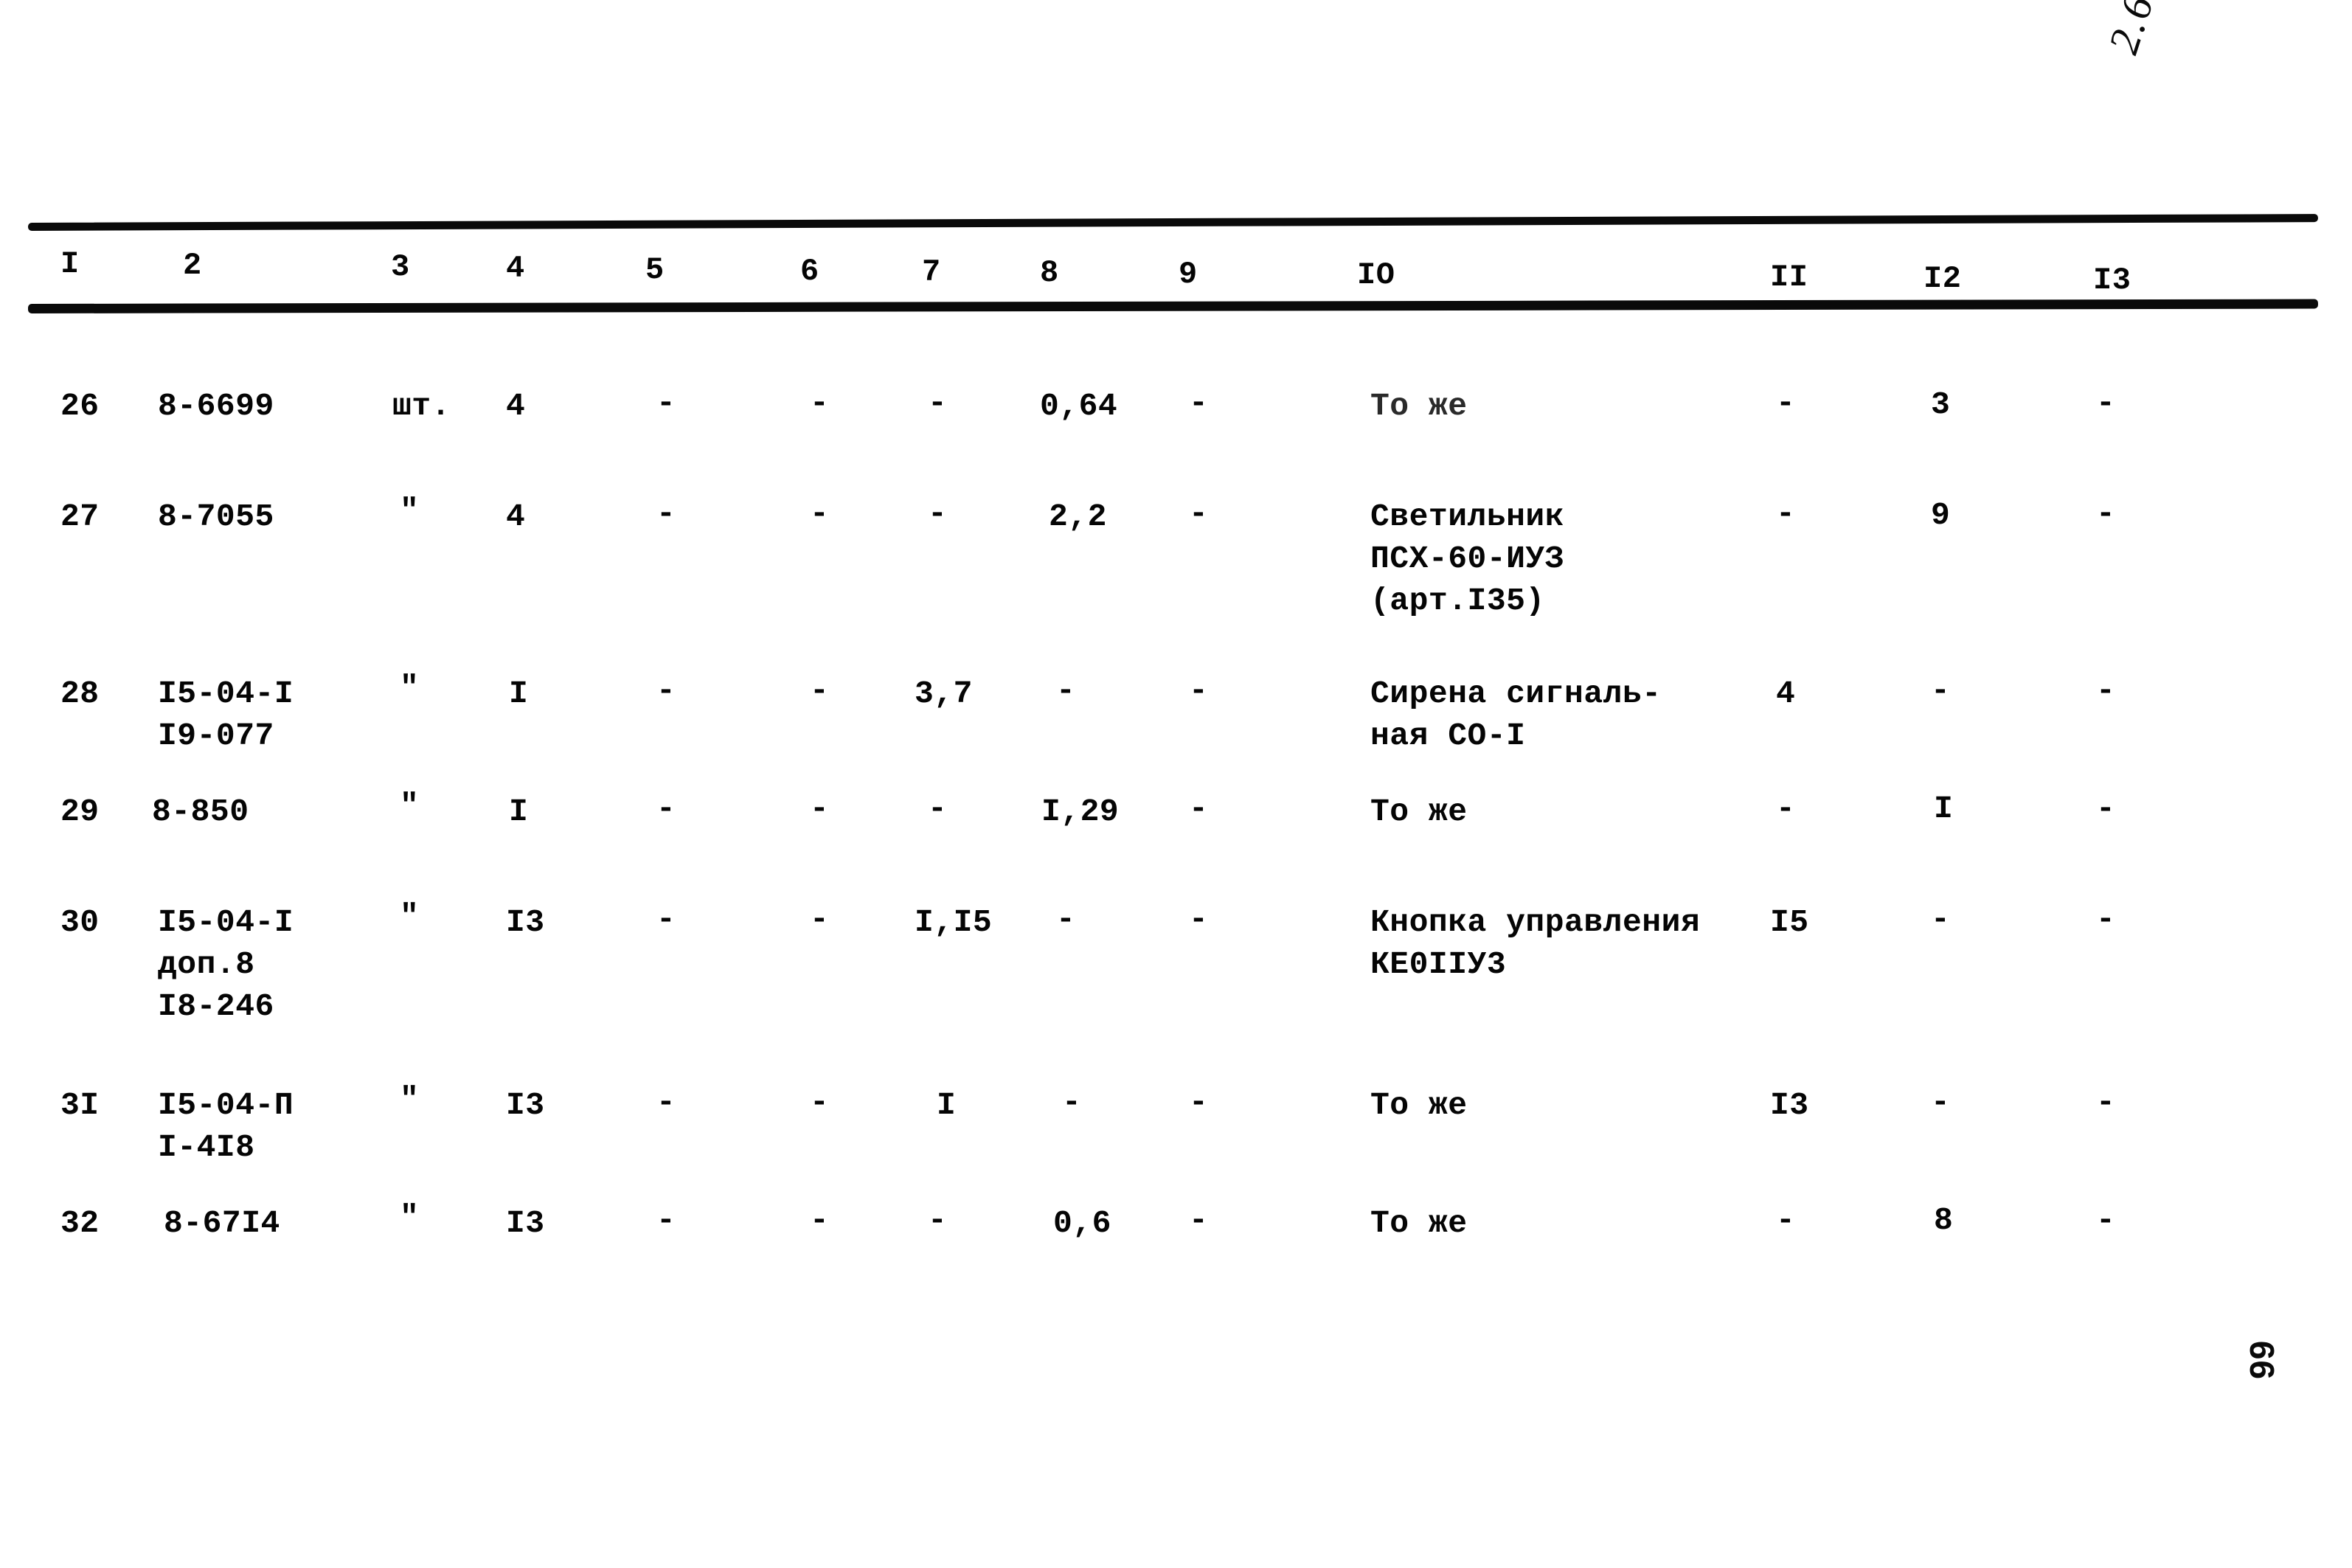 Image resolution: width=2352 pixels, height=1568 pixels. What do you see at coordinates (1941, 515) in the screenshot?
I see `table-row: 9` at bounding box center [1941, 515].